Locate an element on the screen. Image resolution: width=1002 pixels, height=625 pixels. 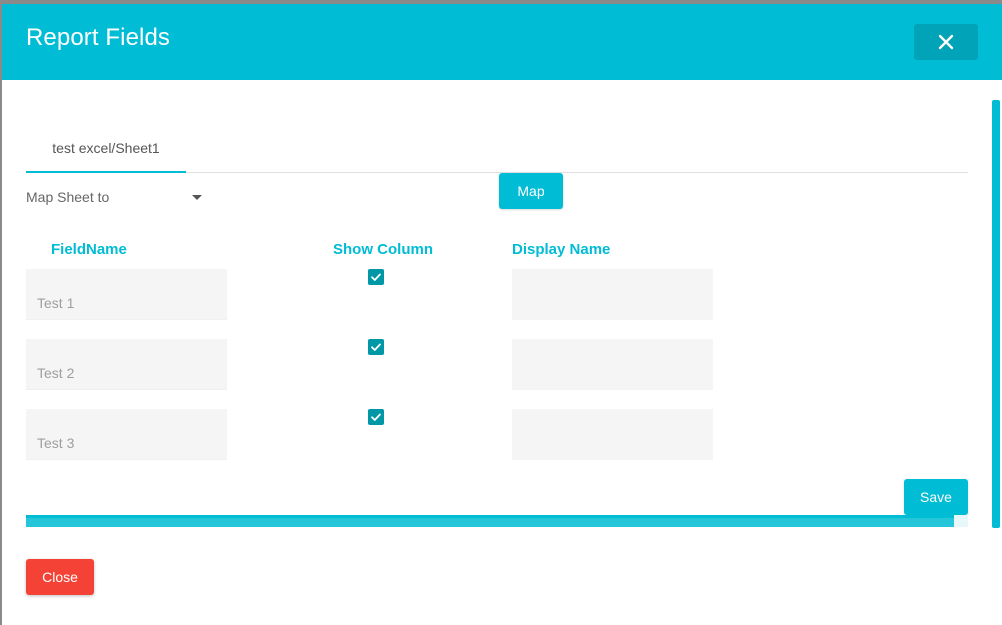
caret-down-icon is located at coordinates (197, 197).